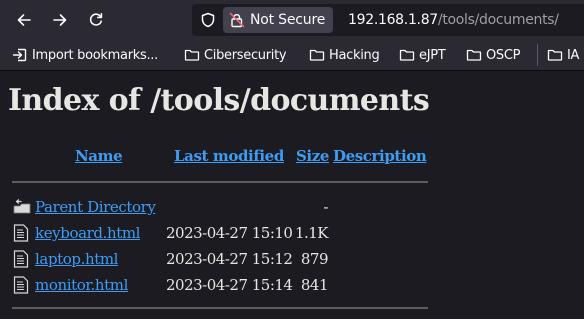 The height and width of the screenshot is (319, 584). I want to click on security-label: Not Secure, so click(288, 20).